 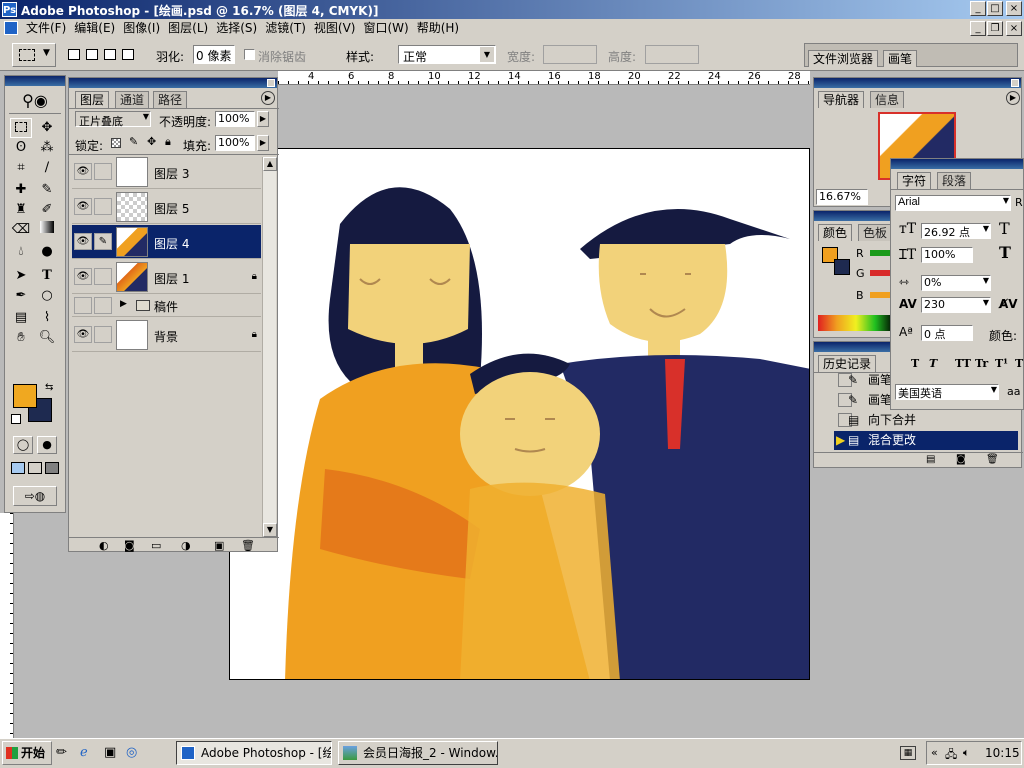 What do you see at coordinates (35, 468) in the screenshot?
I see `screen-mode-full-menu-icon` at bounding box center [35, 468].